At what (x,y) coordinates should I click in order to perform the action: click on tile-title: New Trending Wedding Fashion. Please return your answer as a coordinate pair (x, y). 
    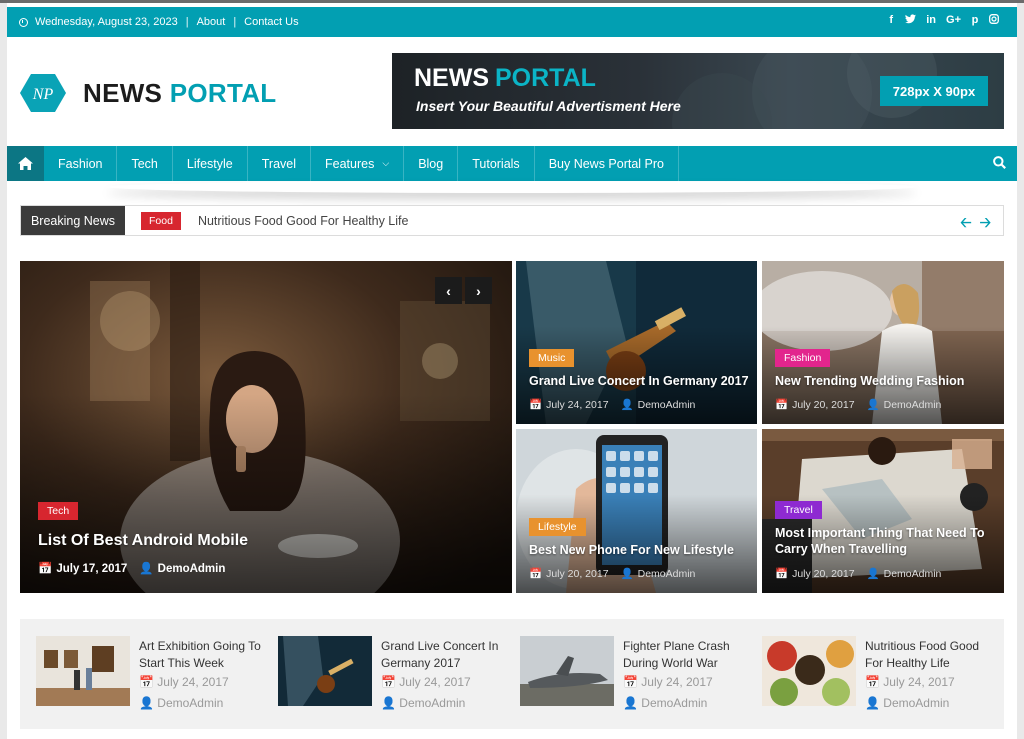
    Looking at the image, I should click on (885, 381).